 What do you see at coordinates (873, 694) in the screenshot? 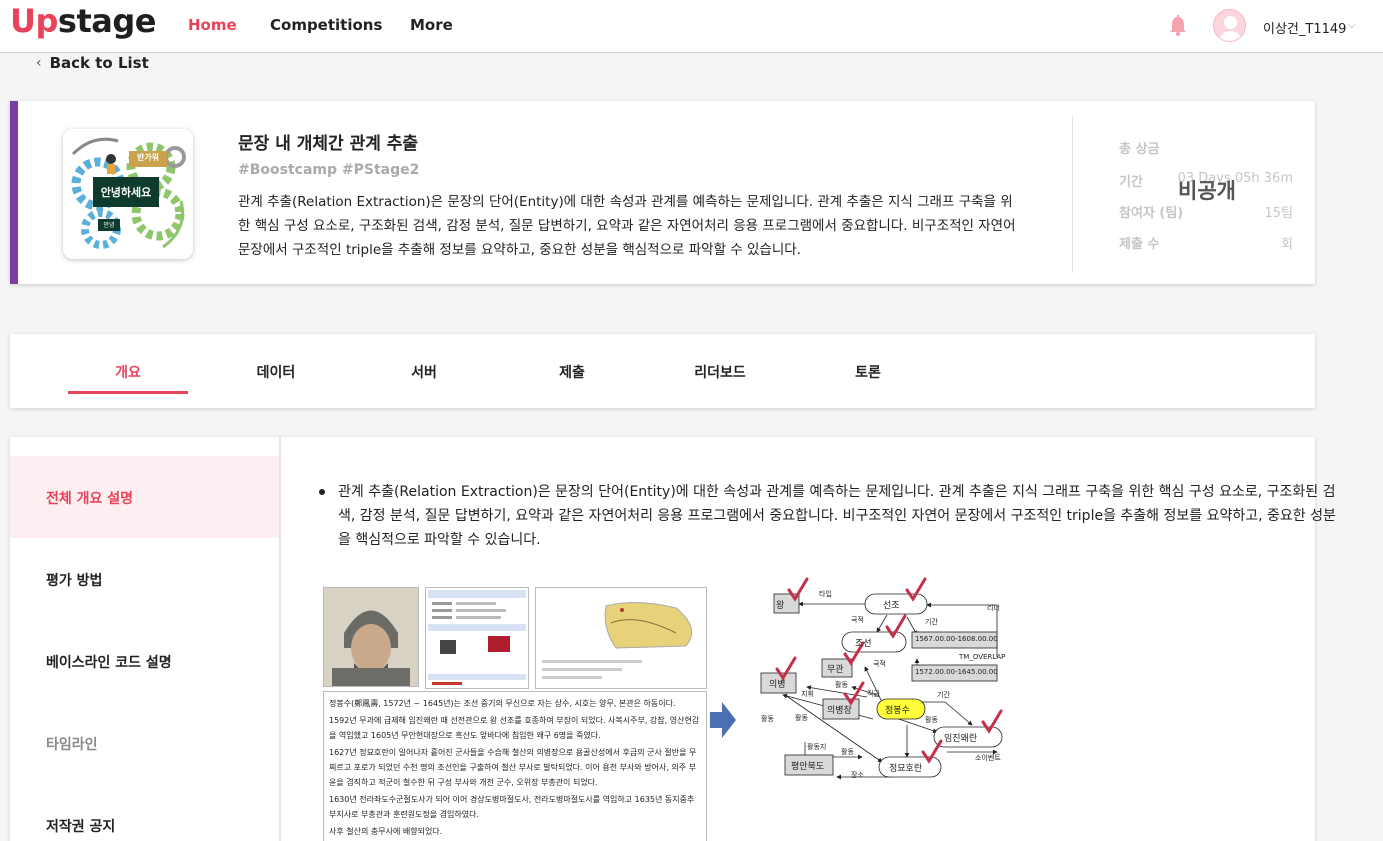
I see `edge-jikeup: 직급` at bounding box center [873, 694].